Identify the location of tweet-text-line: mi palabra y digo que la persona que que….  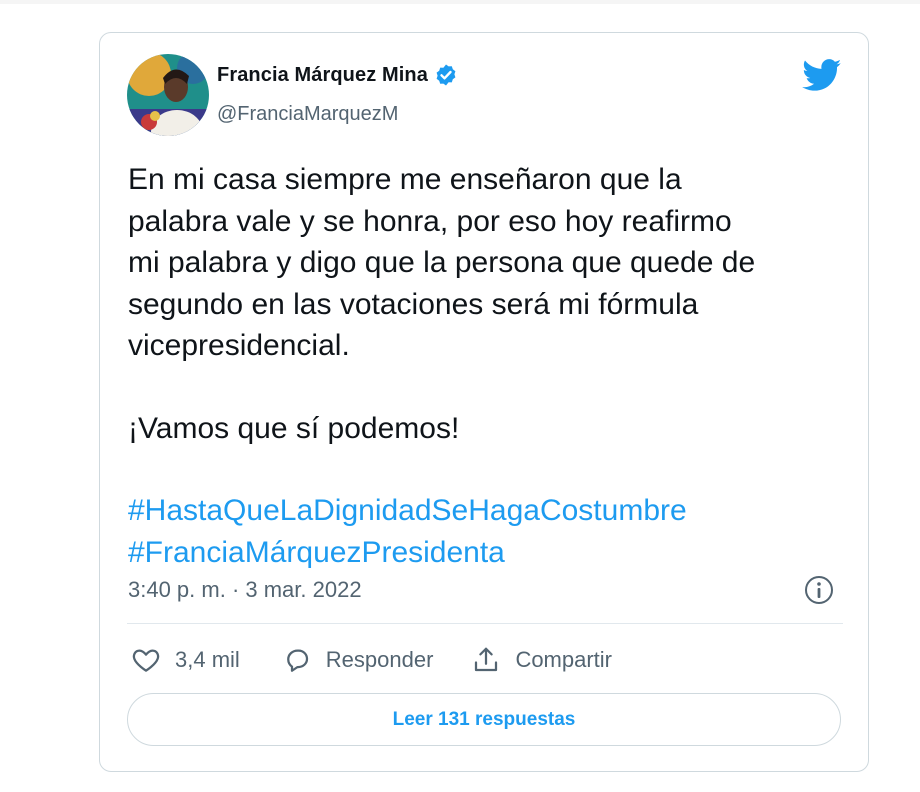
(442, 262).